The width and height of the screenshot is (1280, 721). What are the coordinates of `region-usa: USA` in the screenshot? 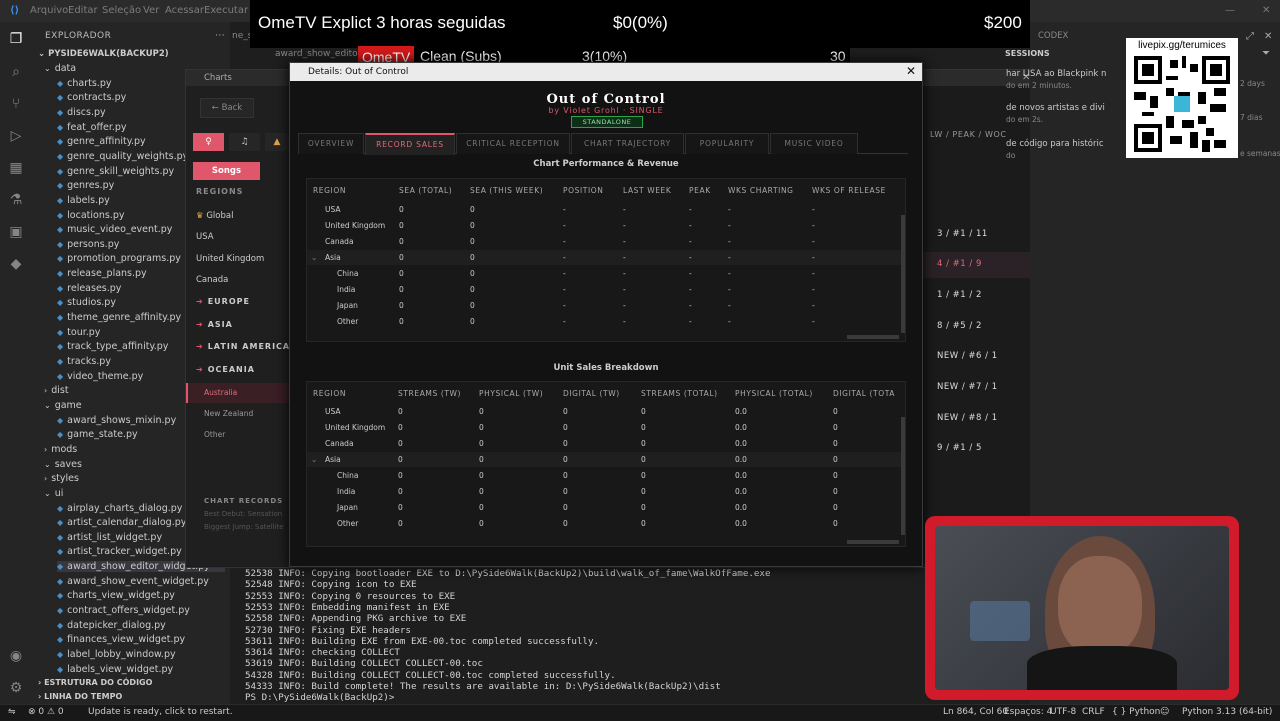 It's located at (205, 237).